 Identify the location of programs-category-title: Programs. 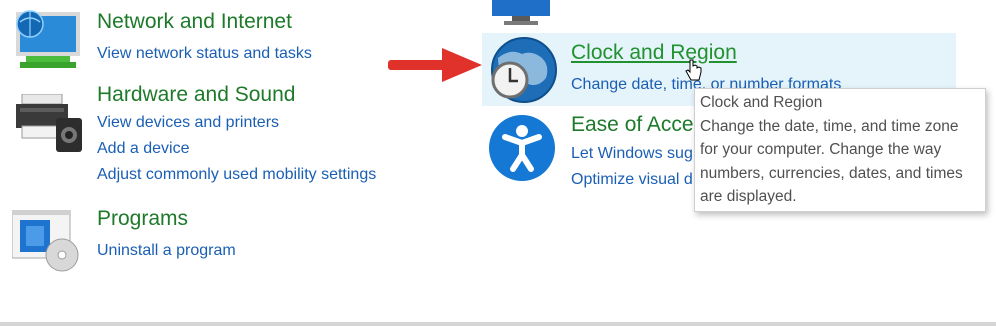
(142, 219).